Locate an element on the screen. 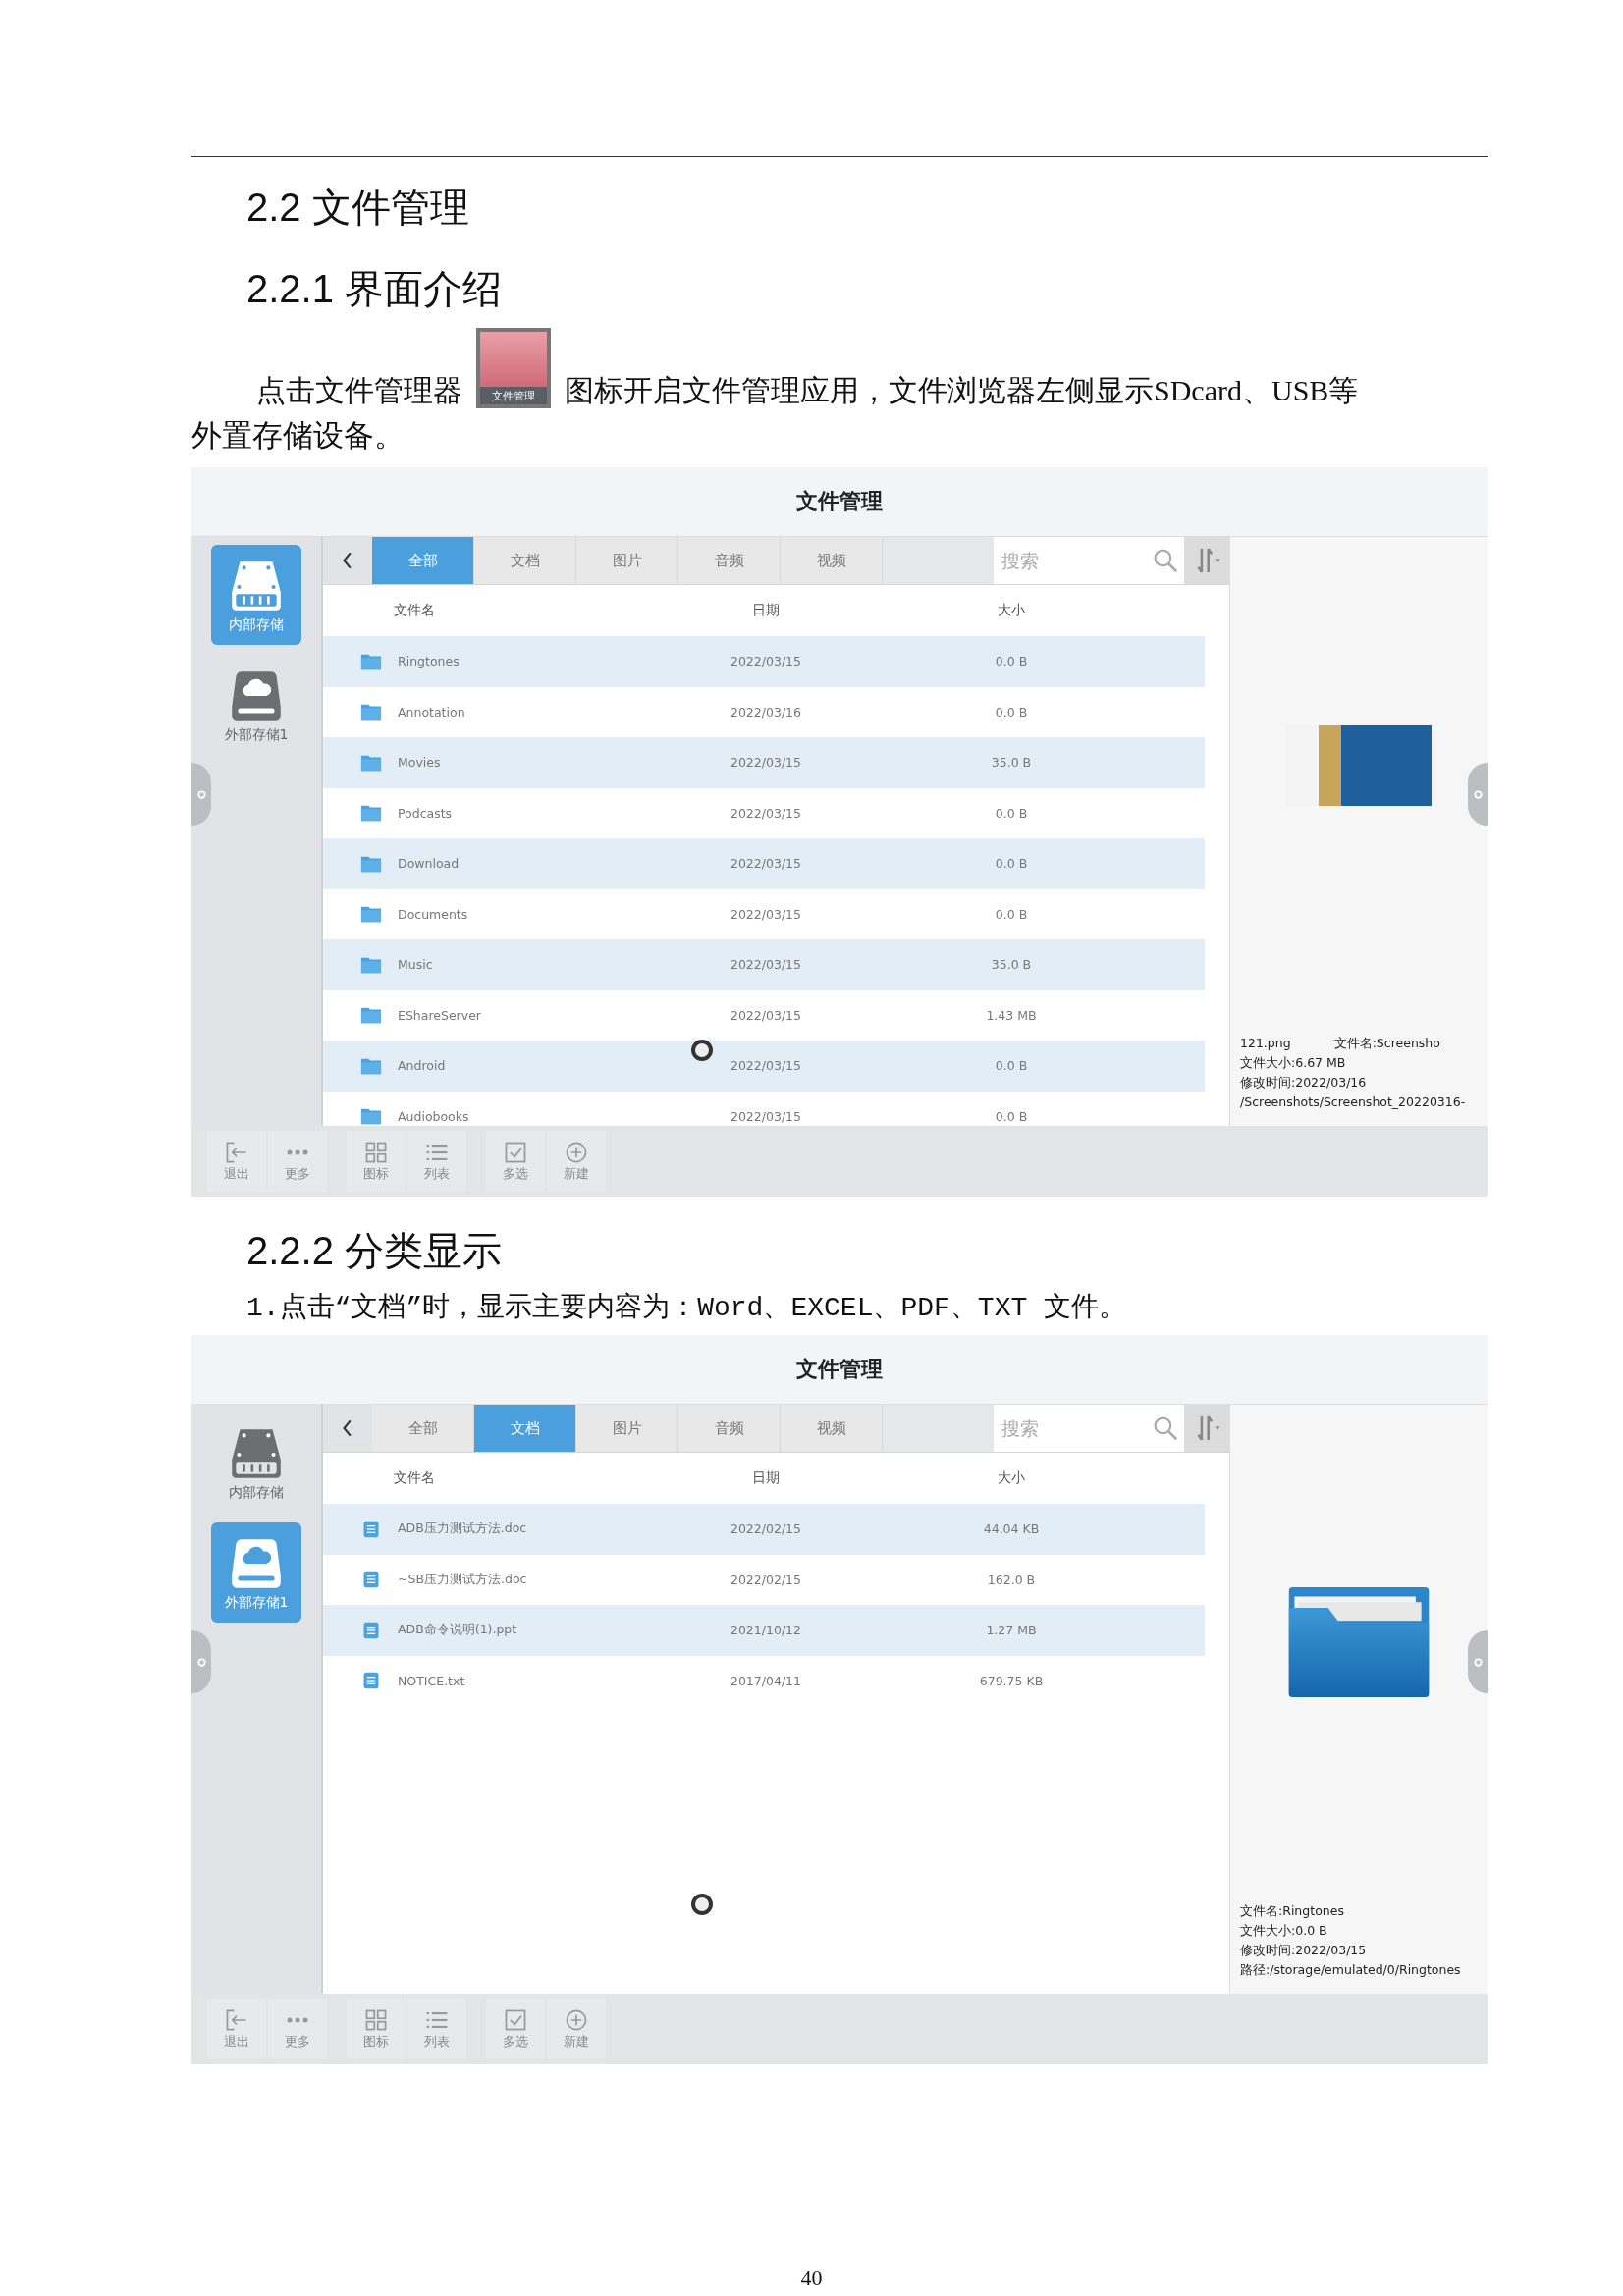 This screenshot has width=1623, height=2296. file-detail-text: 修改时间:2022/03/16 is located at coordinates (1304, 1083).